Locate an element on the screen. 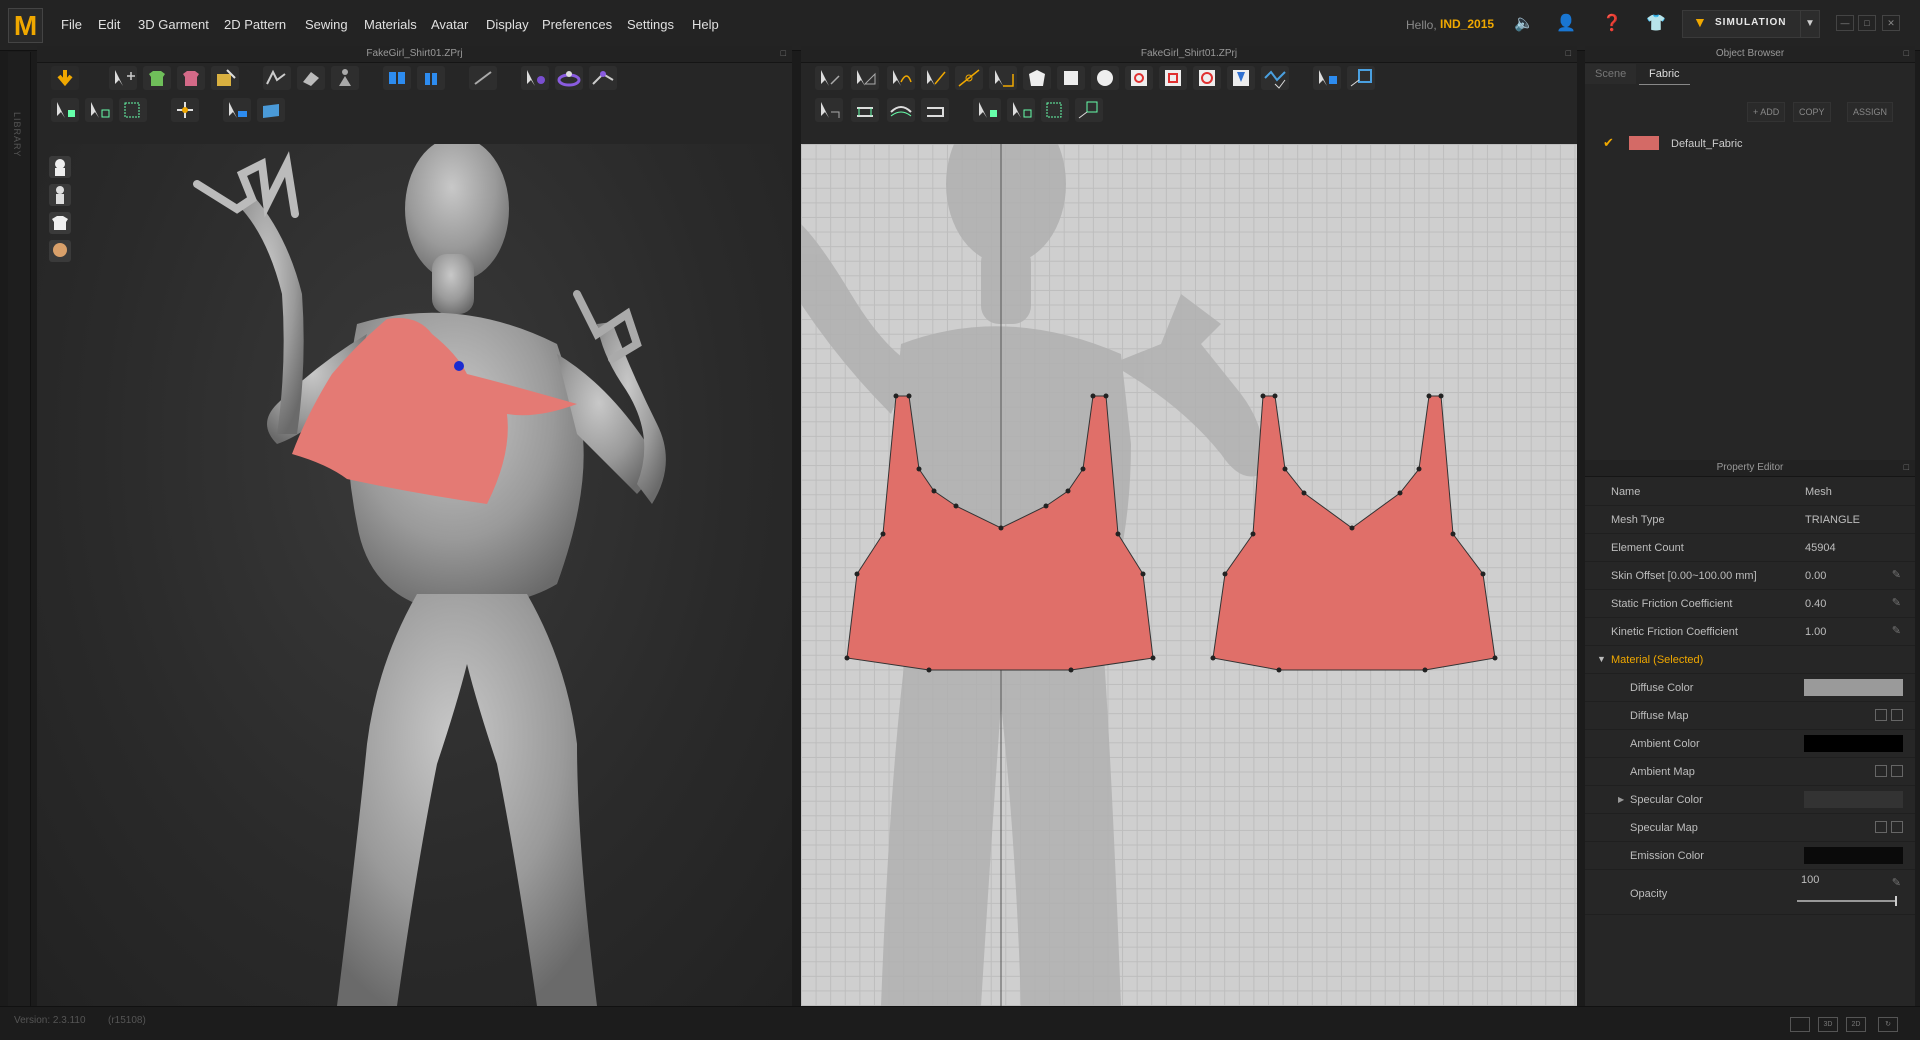 Image resolution: width=1920 pixels, height=1040 pixels. emission-color-swatch is located at coordinates (1853, 855).